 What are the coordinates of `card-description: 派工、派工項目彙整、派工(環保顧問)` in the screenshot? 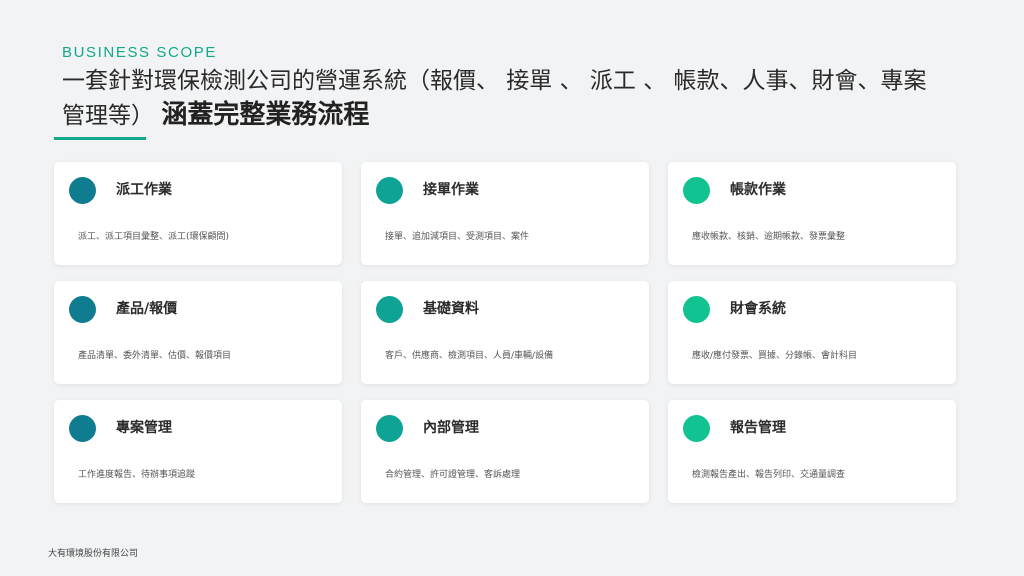 It's located at (154, 237).